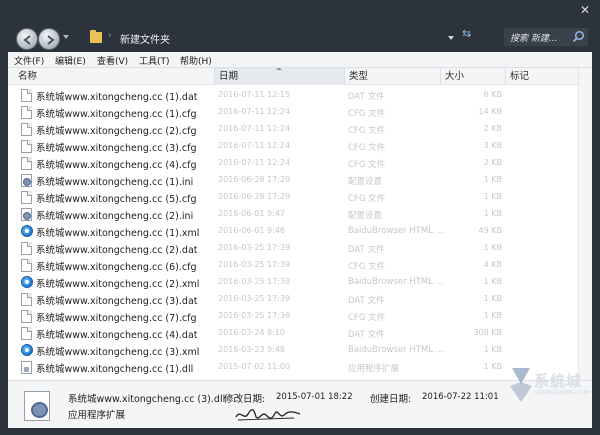 Image resolution: width=600 pixels, height=435 pixels. Describe the element at coordinates (254, 366) in the screenshot. I see `file-date: 2015-07-02 11:00` at that location.